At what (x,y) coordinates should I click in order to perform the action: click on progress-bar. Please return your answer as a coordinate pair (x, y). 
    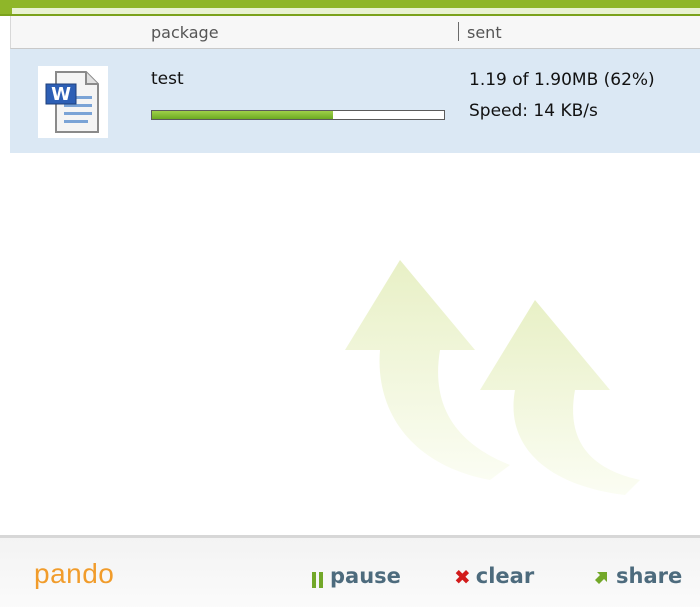
    Looking at the image, I should click on (298, 115).